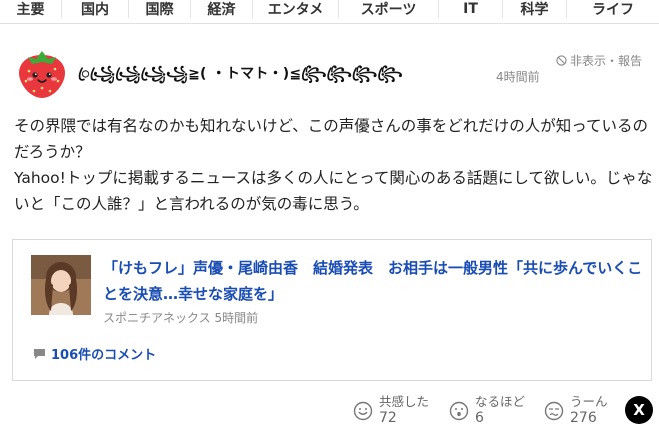 Image resolution: width=659 pixels, height=439 pixels. What do you see at coordinates (500, 401) in the screenshot?
I see `reaction-insightful-label: なるほど` at bounding box center [500, 401].